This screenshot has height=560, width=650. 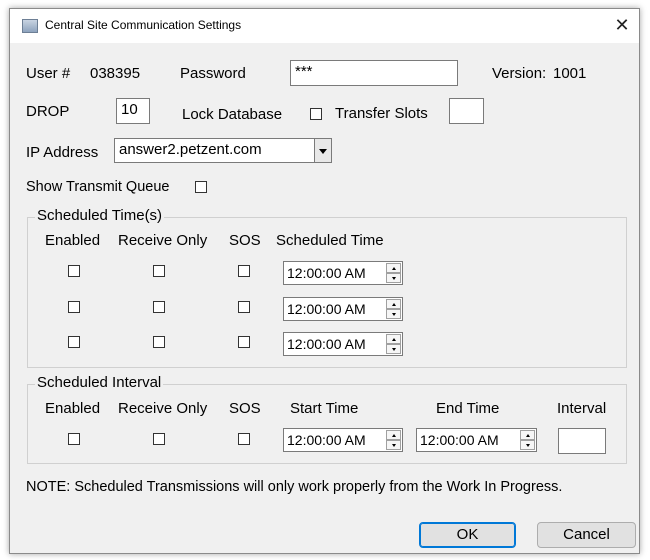 I want to click on header-enabled: Enabled, so click(x=73, y=240).